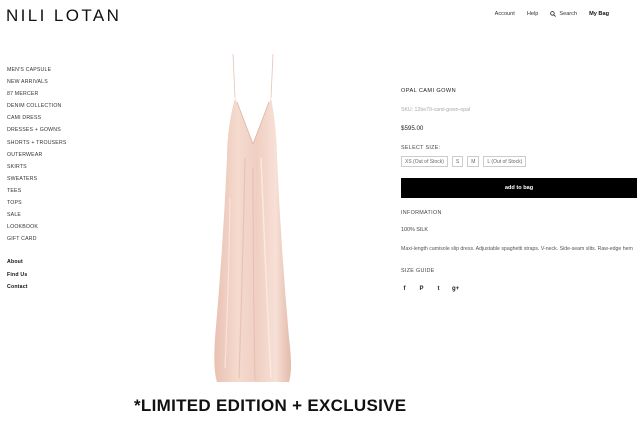 This screenshot has width=640, height=423. I want to click on sidebar-link-about: About, so click(47, 262).